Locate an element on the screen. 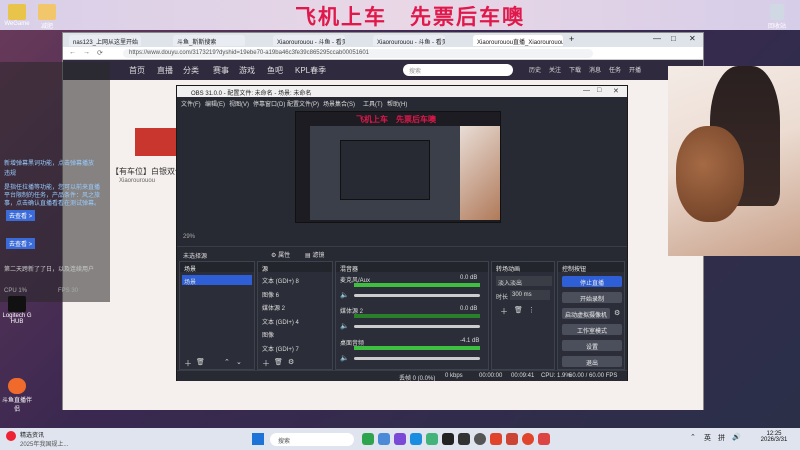  refresh-icon: ⟳ is located at coordinates (100, 53).